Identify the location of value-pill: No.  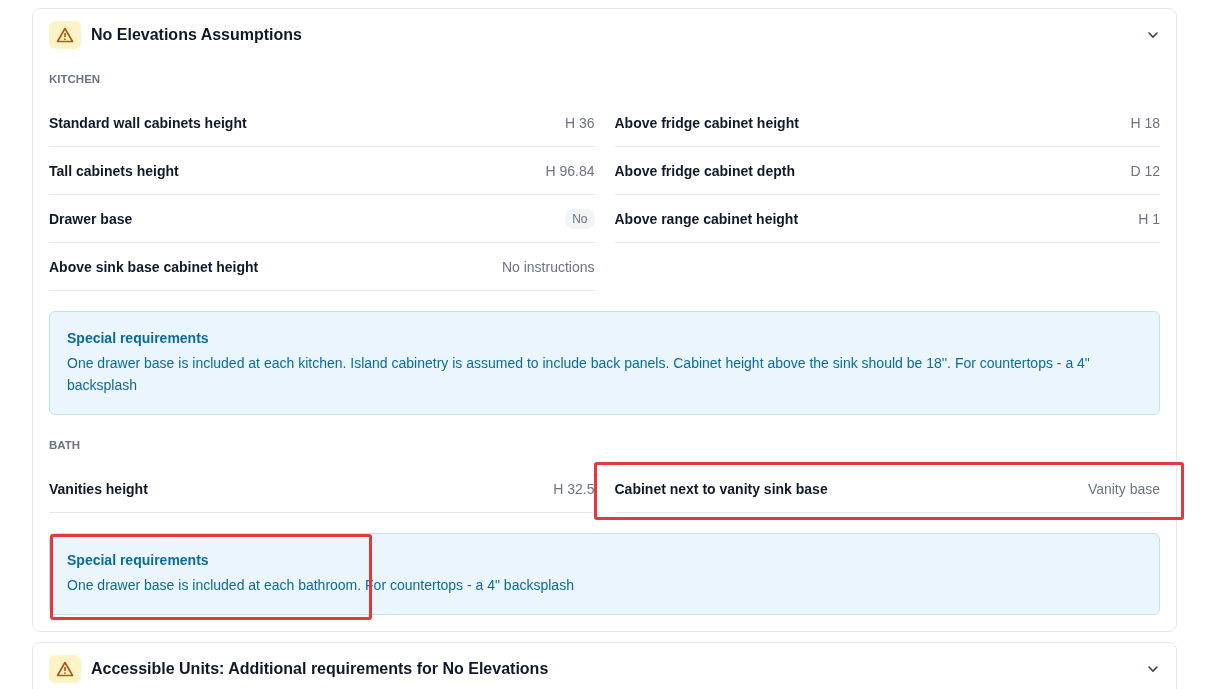
(580, 218).